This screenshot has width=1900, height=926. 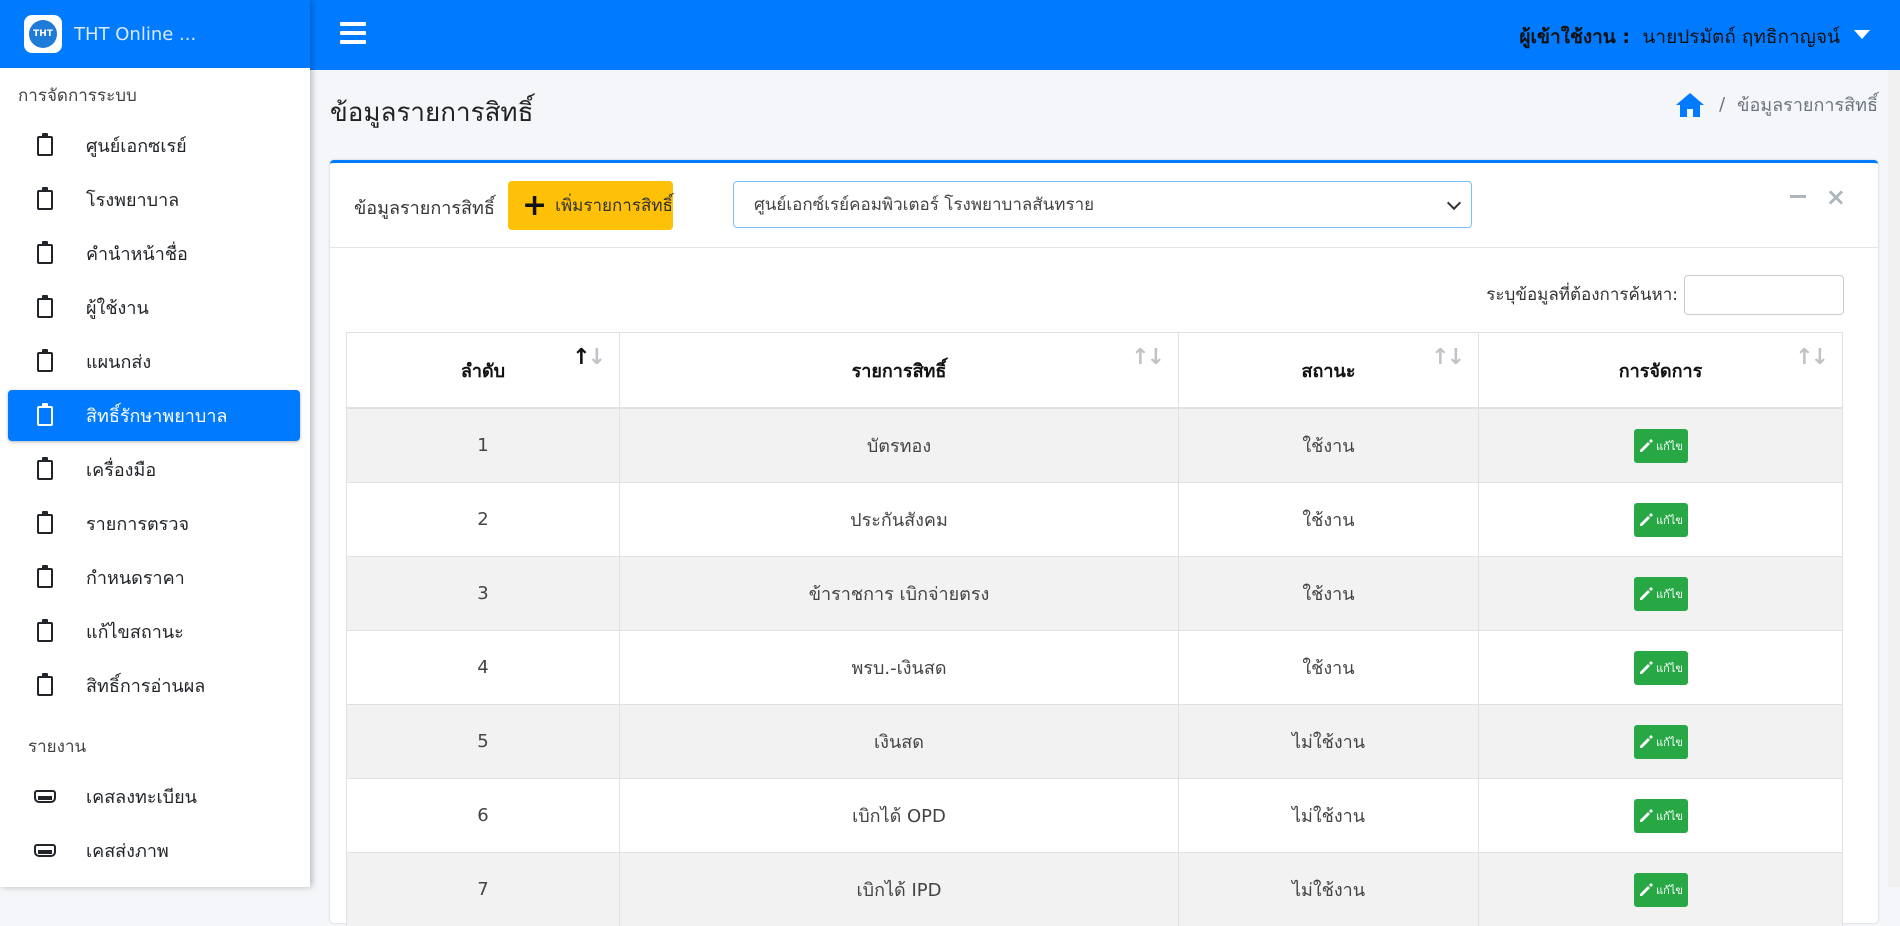 What do you see at coordinates (154, 796) in the screenshot?
I see `sidebar-item-registered-cases: เคสลงทะเบียน` at bounding box center [154, 796].